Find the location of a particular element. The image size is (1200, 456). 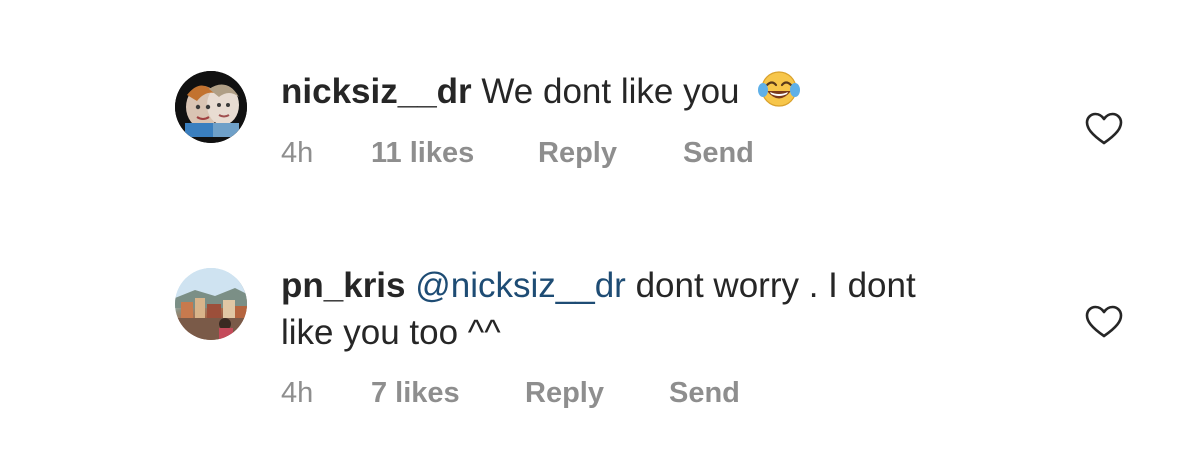

comment-body-continued: like you too ^^ is located at coordinates (391, 332).